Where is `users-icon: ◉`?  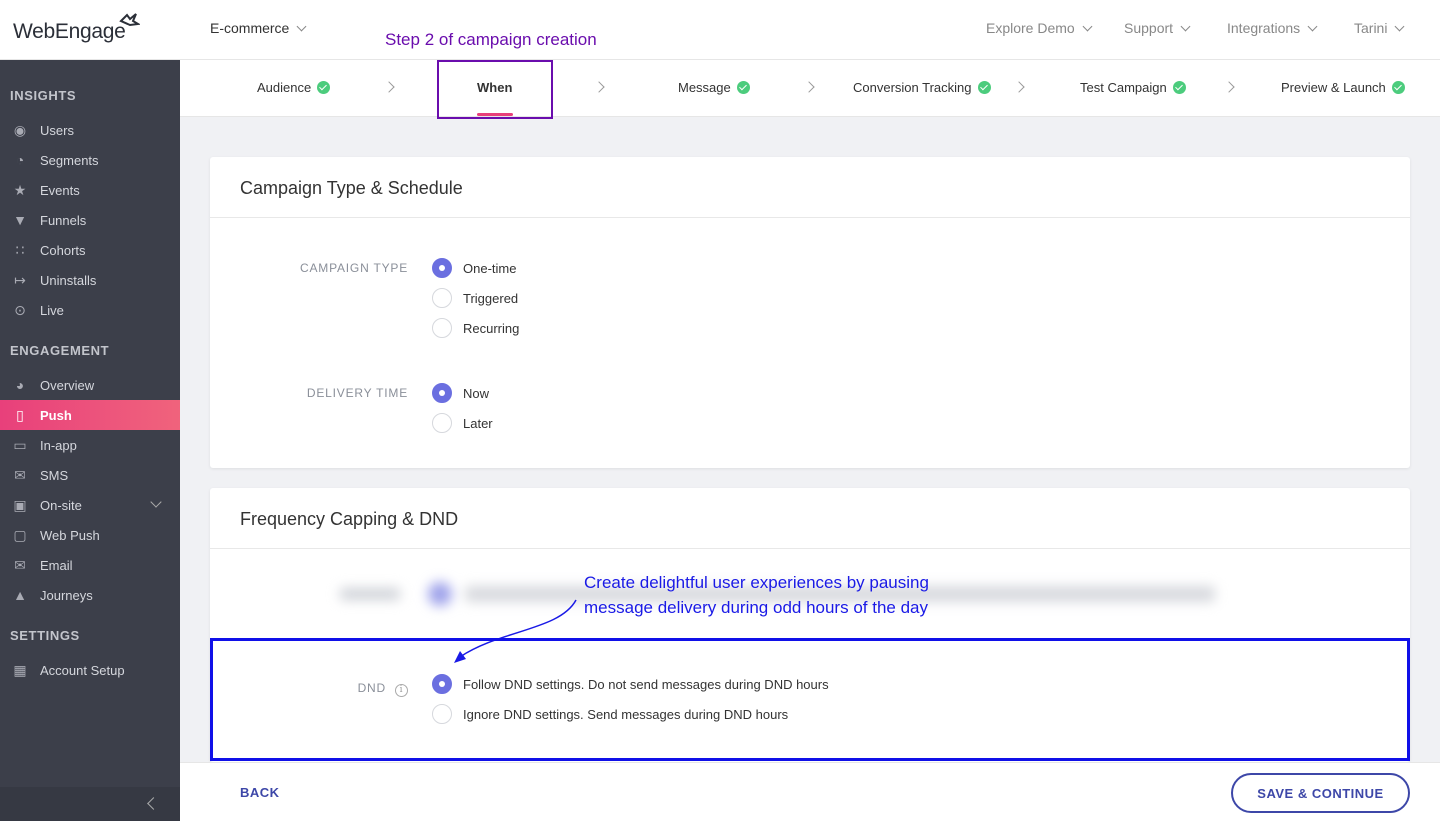 users-icon: ◉ is located at coordinates (20, 129).